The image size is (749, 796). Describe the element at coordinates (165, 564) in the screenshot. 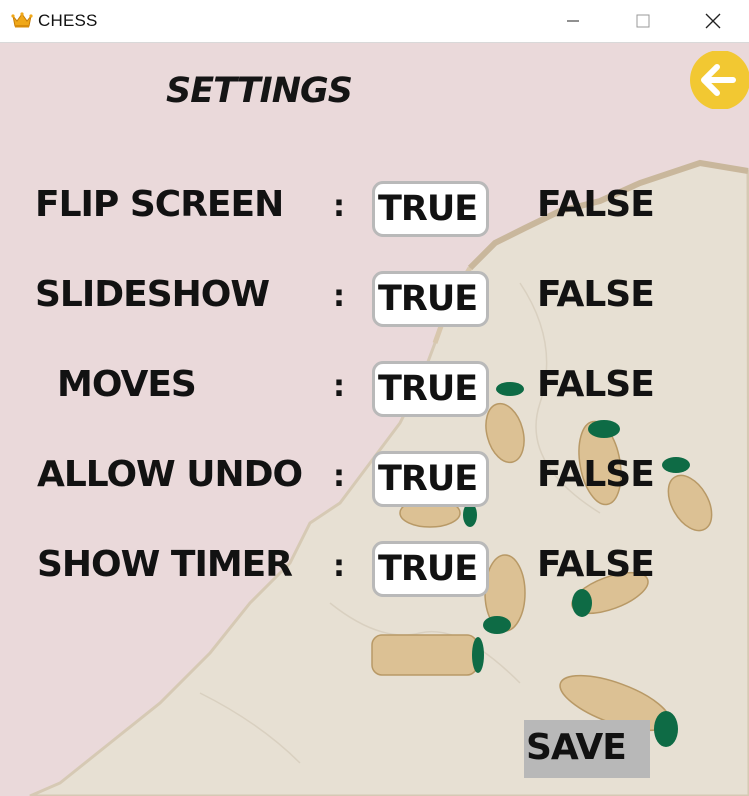

I see `setting-label-show-timer: SHOW TIMER` at that location.